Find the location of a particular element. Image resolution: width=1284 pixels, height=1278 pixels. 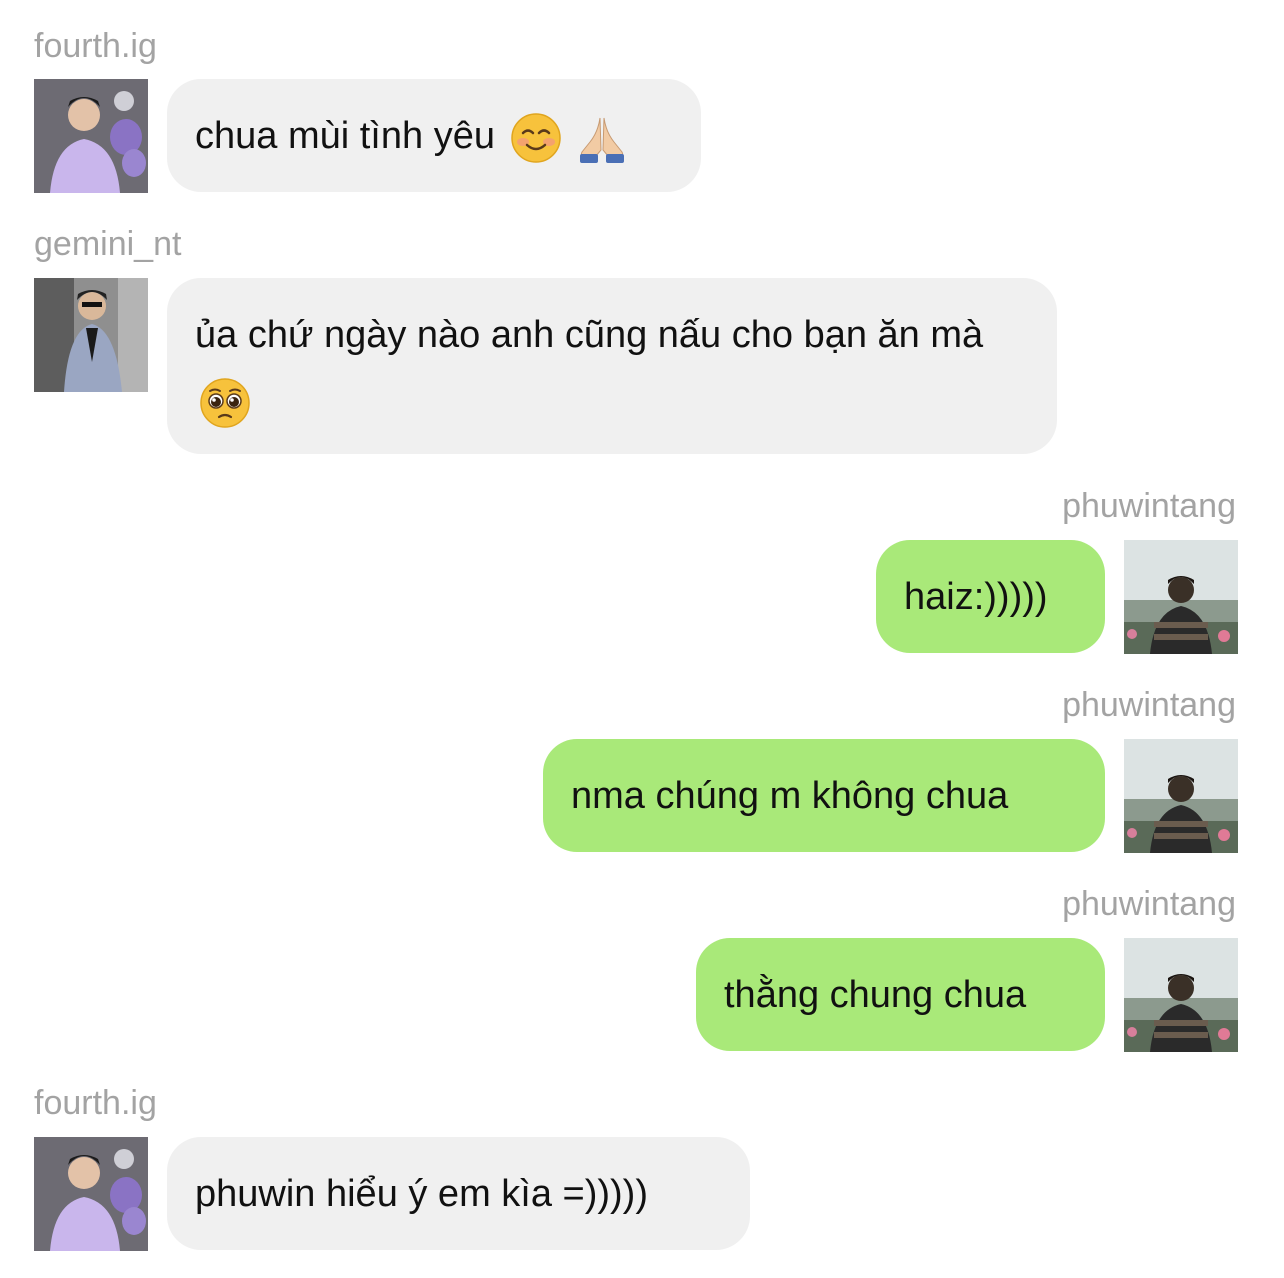

message-bubble: chua mùi tình yêu is located at coordinates (434, 135).